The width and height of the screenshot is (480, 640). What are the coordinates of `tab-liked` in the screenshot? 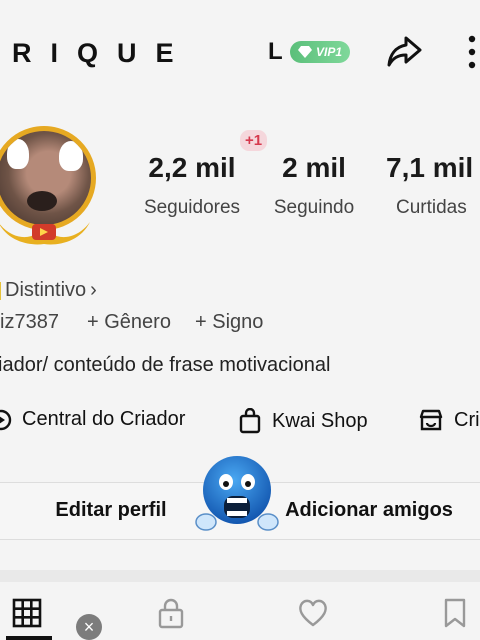 It's located at (313, 613).